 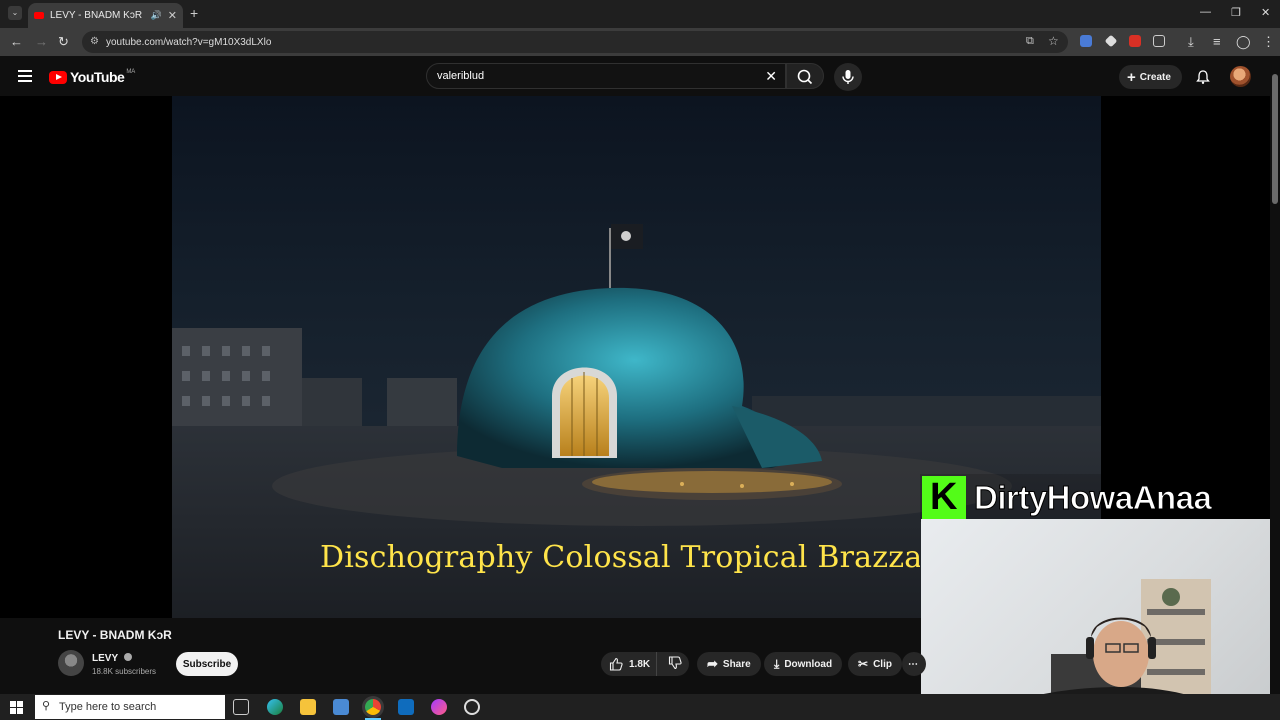 I want to click on download-button: ⤓ Download, so click(x=803, y=664).